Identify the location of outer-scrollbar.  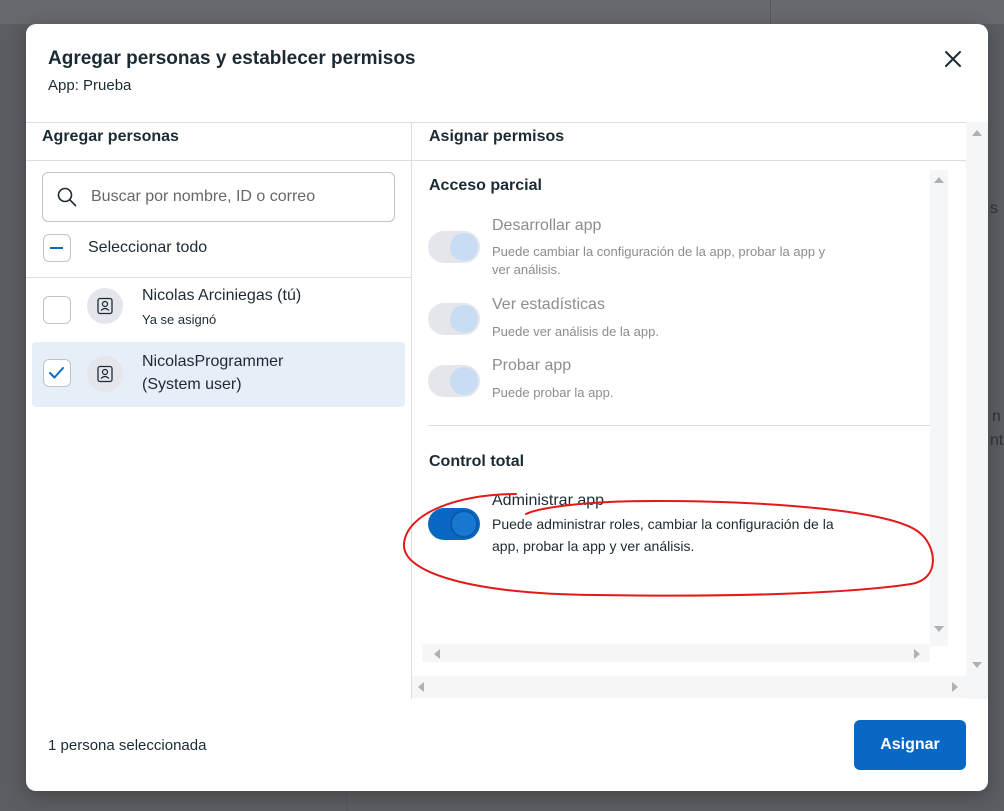
(977, 410).